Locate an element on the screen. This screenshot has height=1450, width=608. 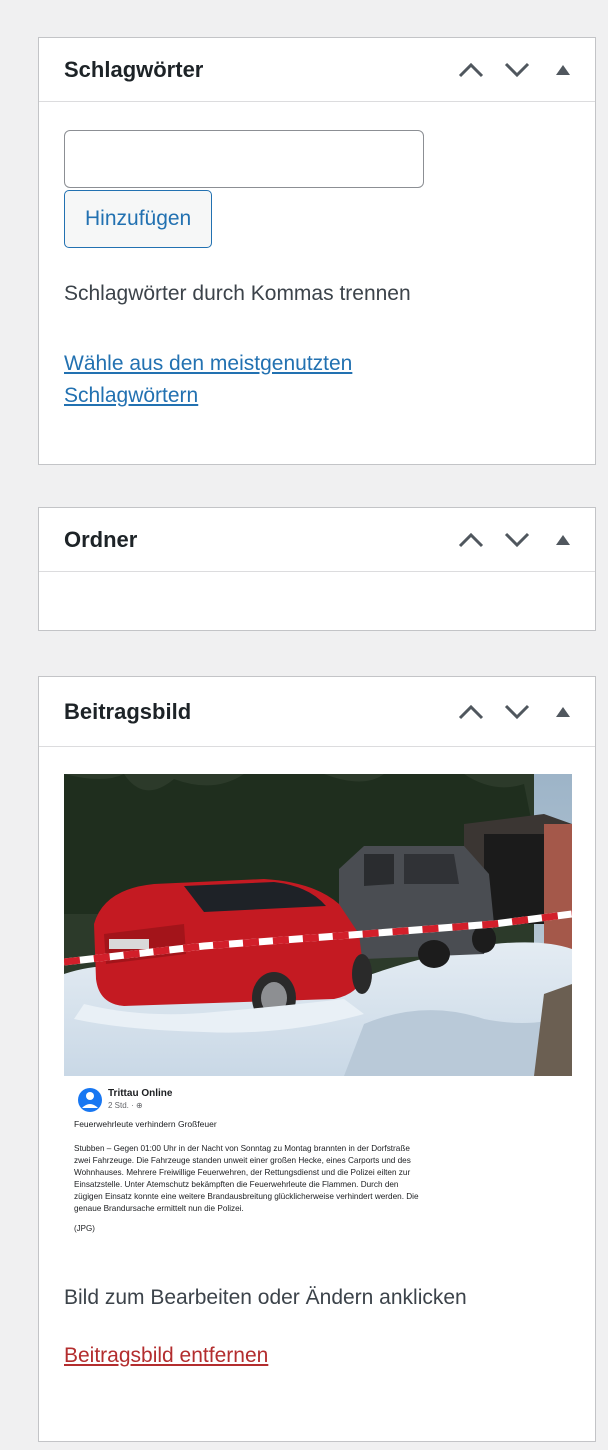
add-tag-button: Hinzufügen is located at coordinates (138, 219).